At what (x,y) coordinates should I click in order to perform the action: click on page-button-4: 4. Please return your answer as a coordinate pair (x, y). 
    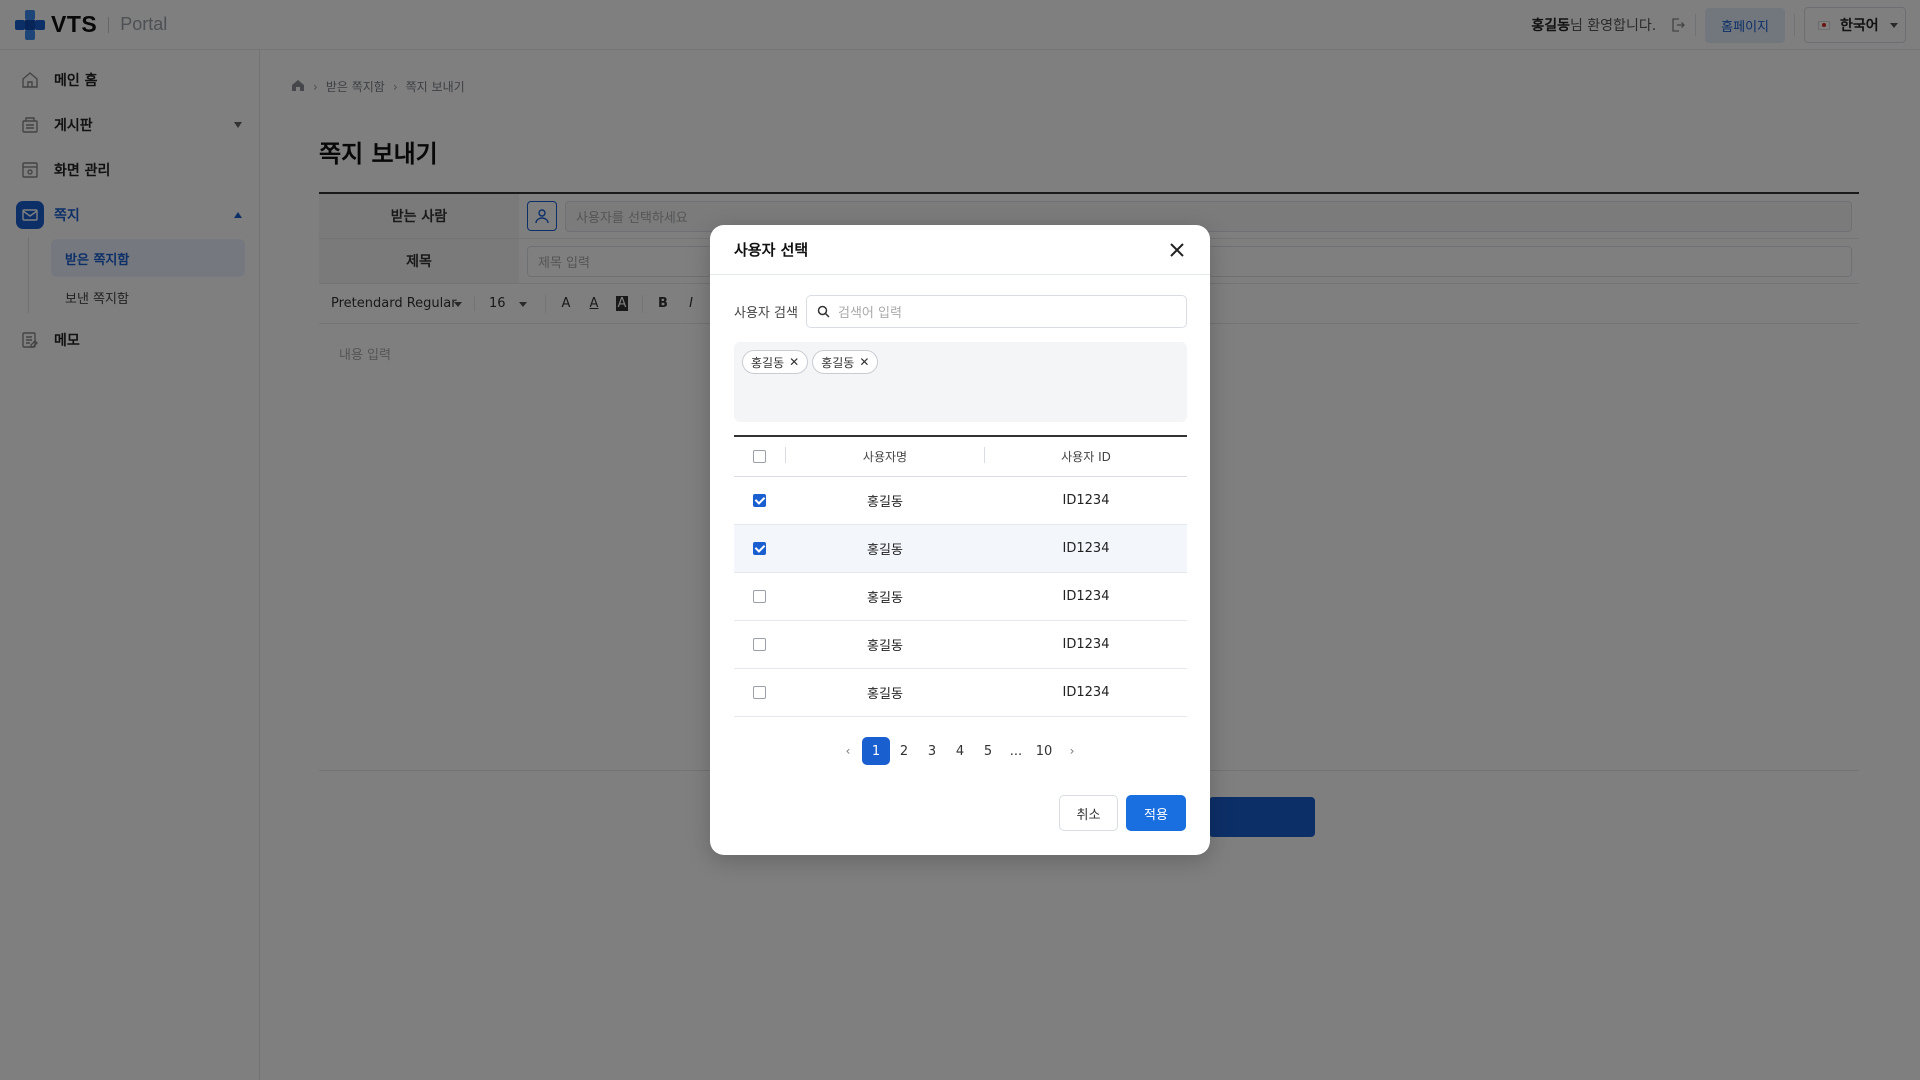
    Looking at the image, I should click on (960, 751).